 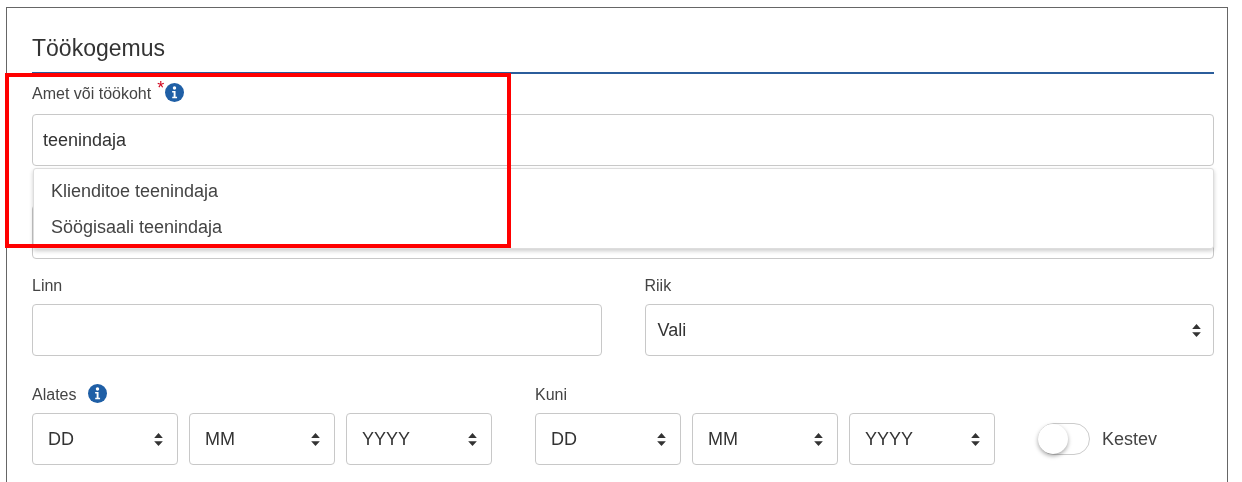 What do you see at coordinates (54, 395) in the screenshot?
I see `field-label: Alates` at bounding box center [54, 395].